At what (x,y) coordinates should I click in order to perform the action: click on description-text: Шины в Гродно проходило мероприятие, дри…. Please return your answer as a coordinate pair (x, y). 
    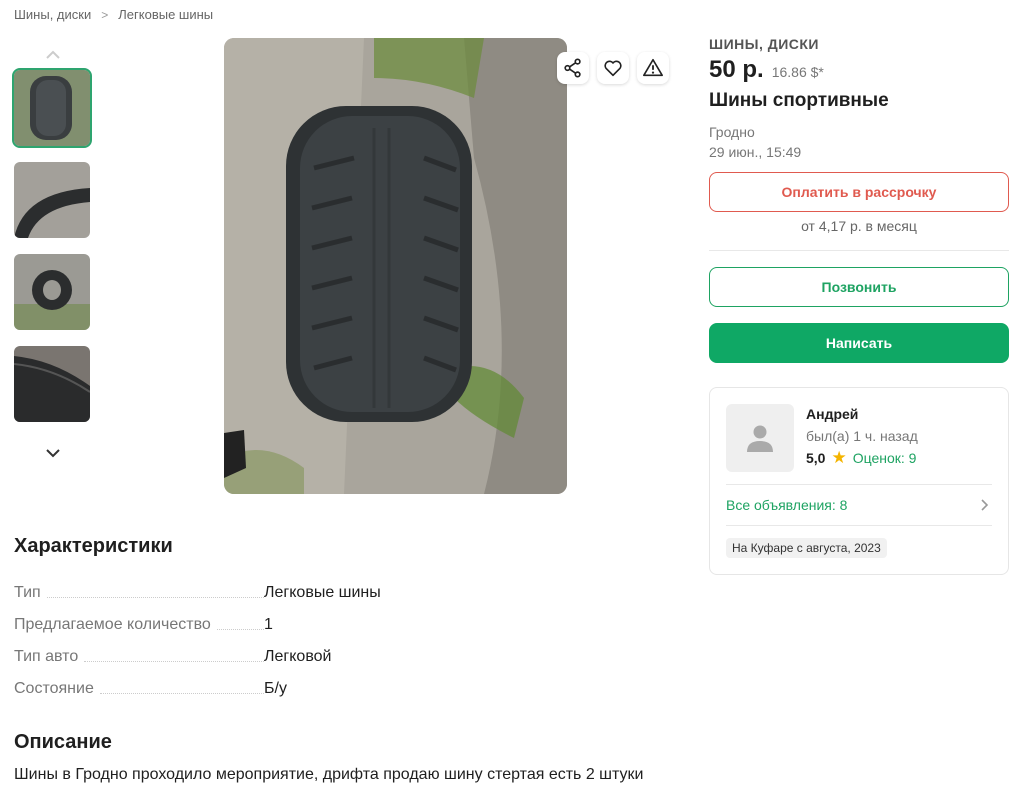
    Looking at the image, I should click on (329, 774).